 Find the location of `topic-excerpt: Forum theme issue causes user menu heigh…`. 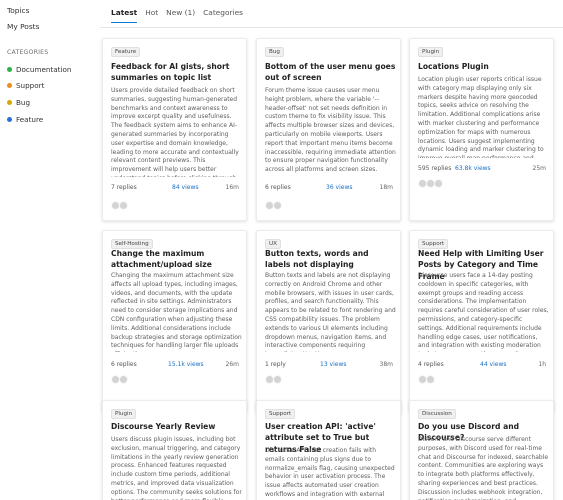

topic-excerpt: Forum theme issue causes user menu heigh… is located at coordinates (330, 130).